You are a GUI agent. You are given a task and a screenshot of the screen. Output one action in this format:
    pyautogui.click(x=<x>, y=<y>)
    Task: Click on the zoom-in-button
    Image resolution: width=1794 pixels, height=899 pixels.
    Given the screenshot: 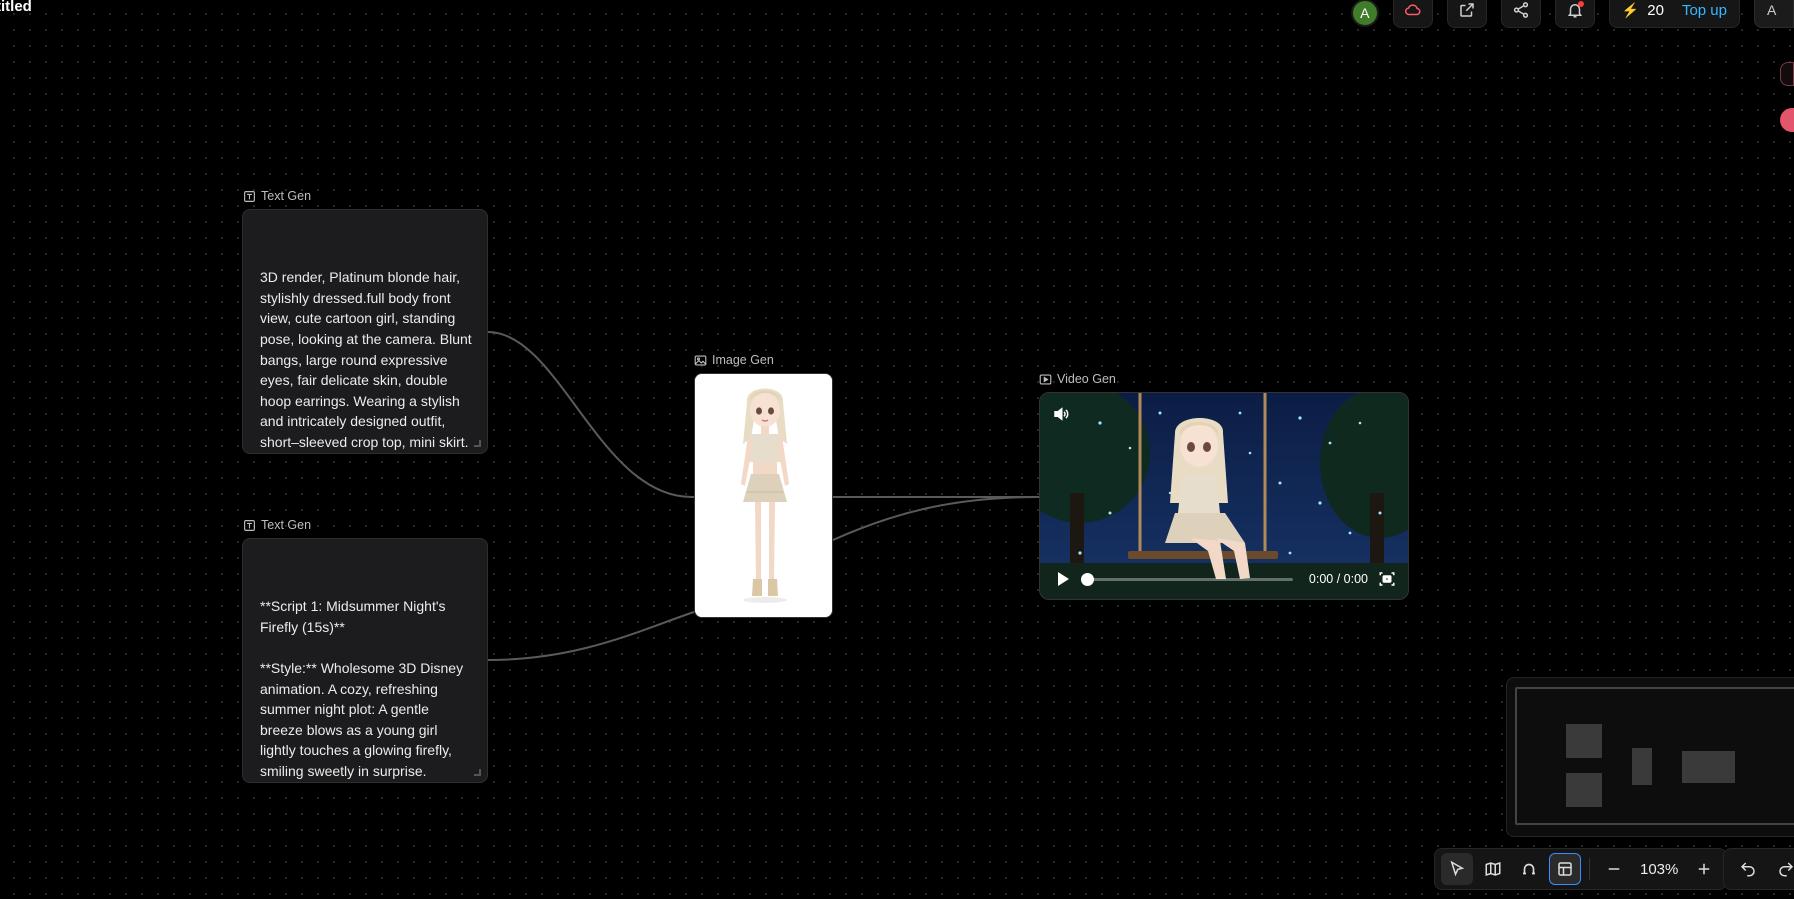 What is the action you would take?
    pyautogui.click(x=1704, y=869)
    